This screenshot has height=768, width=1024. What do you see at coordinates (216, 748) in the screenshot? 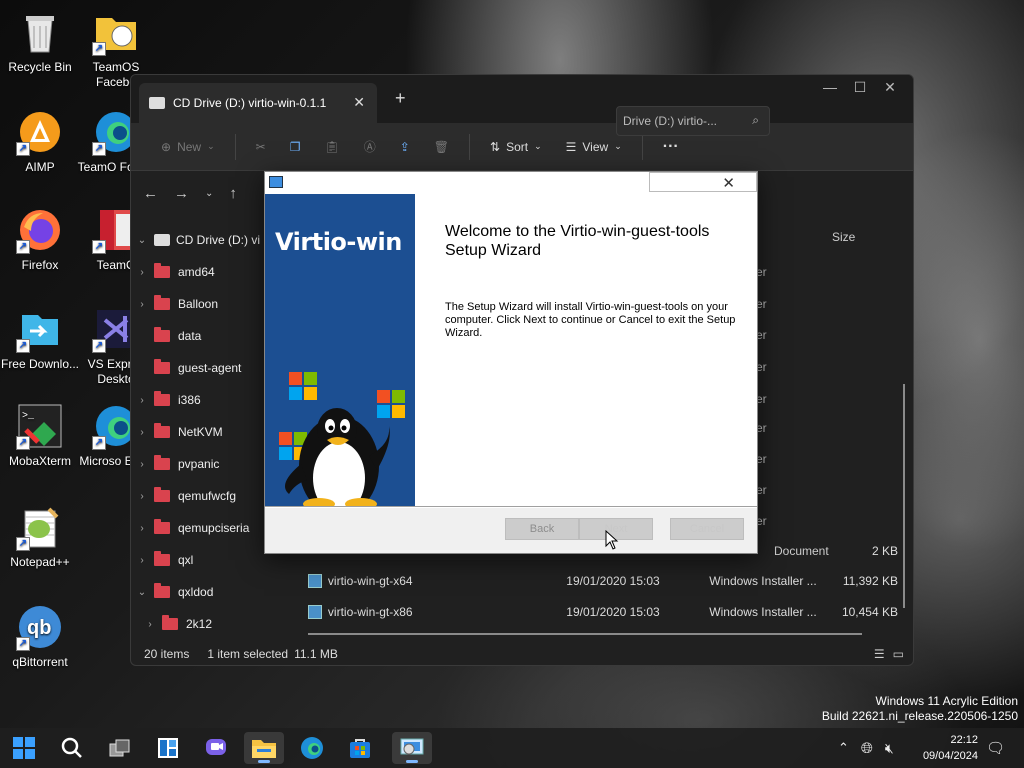
I see `chat-button` at bounding box center [216, 748].